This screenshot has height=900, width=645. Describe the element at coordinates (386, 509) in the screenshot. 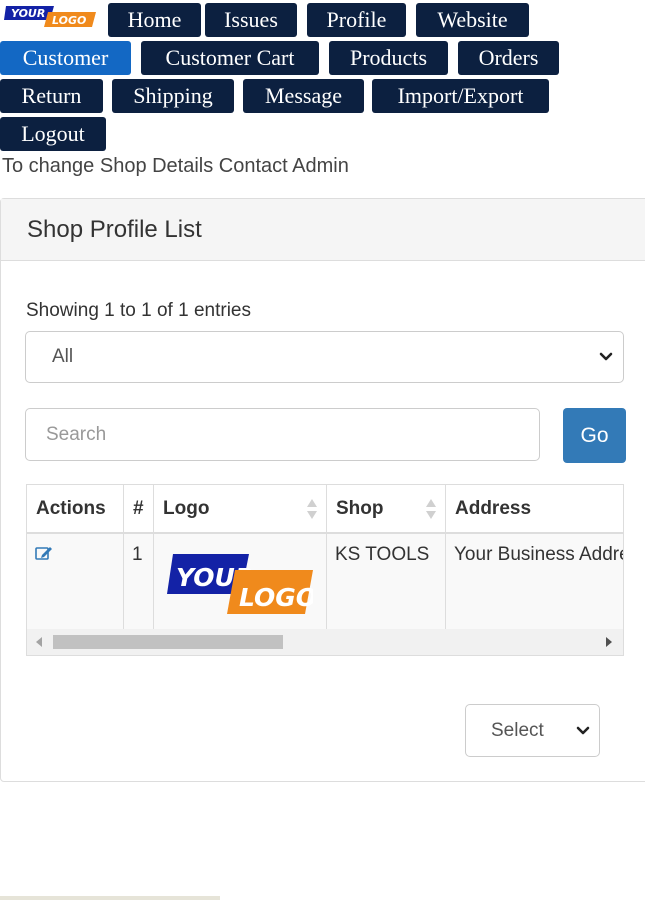

I see `column-header-shop: Shop` at that location.